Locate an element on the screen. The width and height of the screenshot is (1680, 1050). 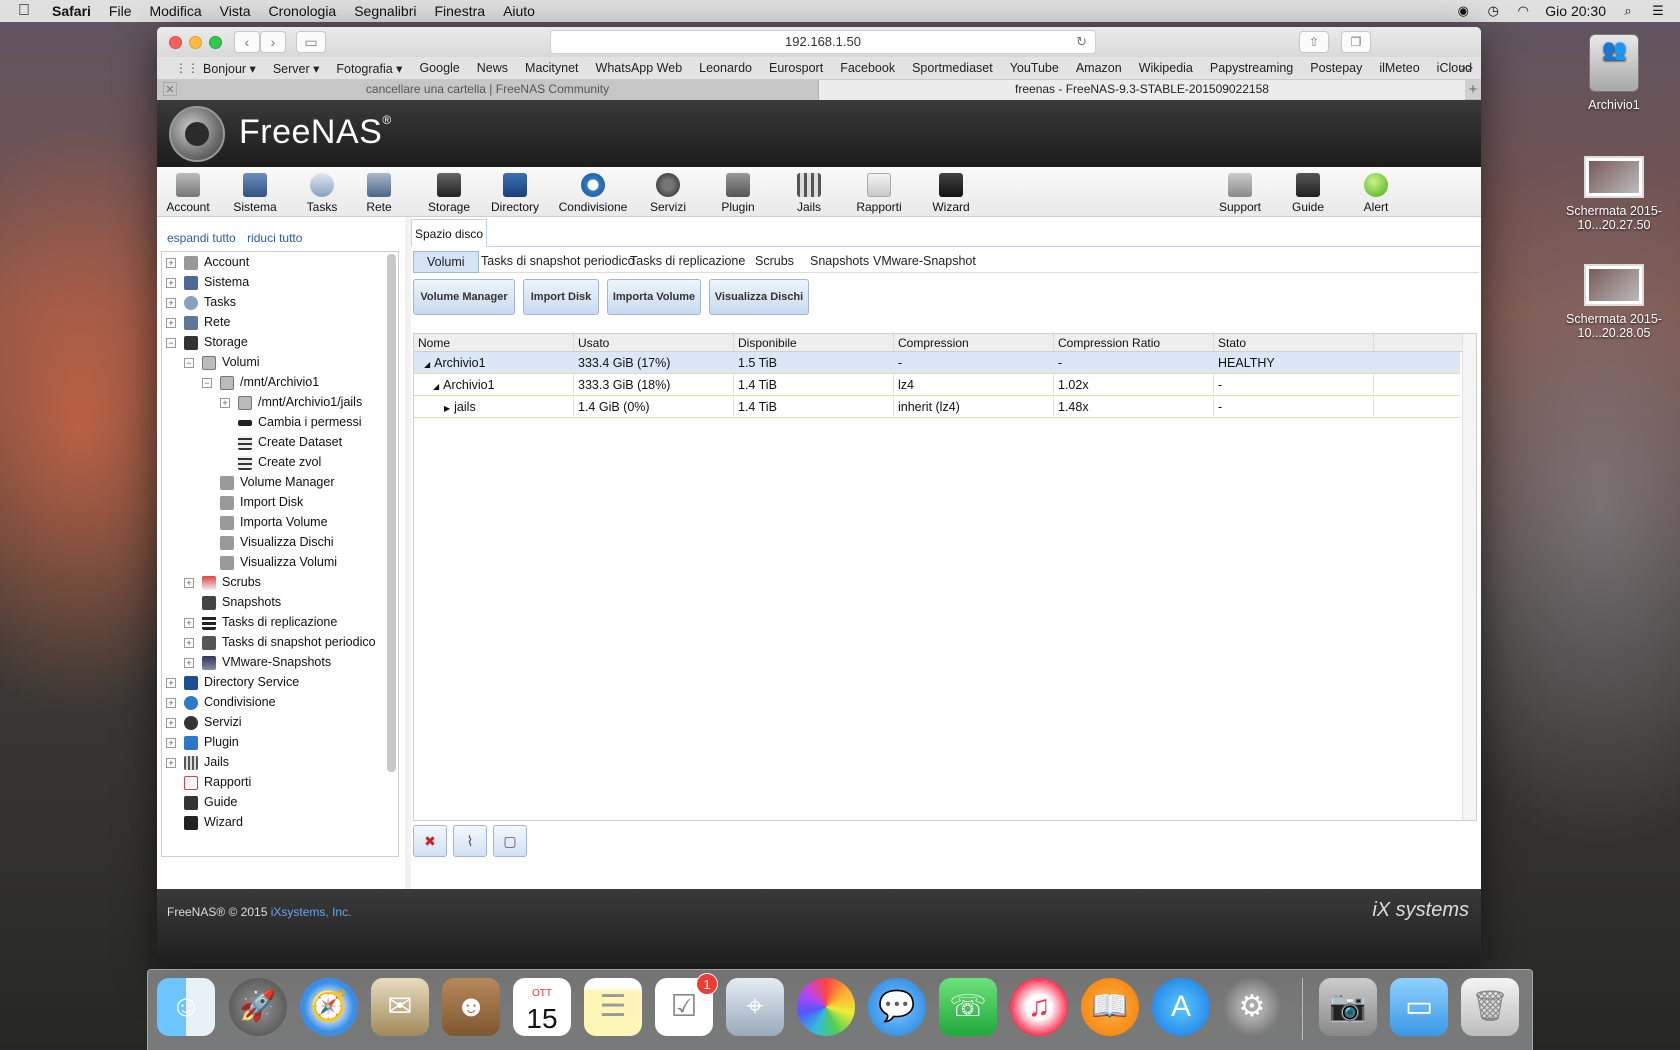
fullscreen-window-button is located at coordinates (215, 42).